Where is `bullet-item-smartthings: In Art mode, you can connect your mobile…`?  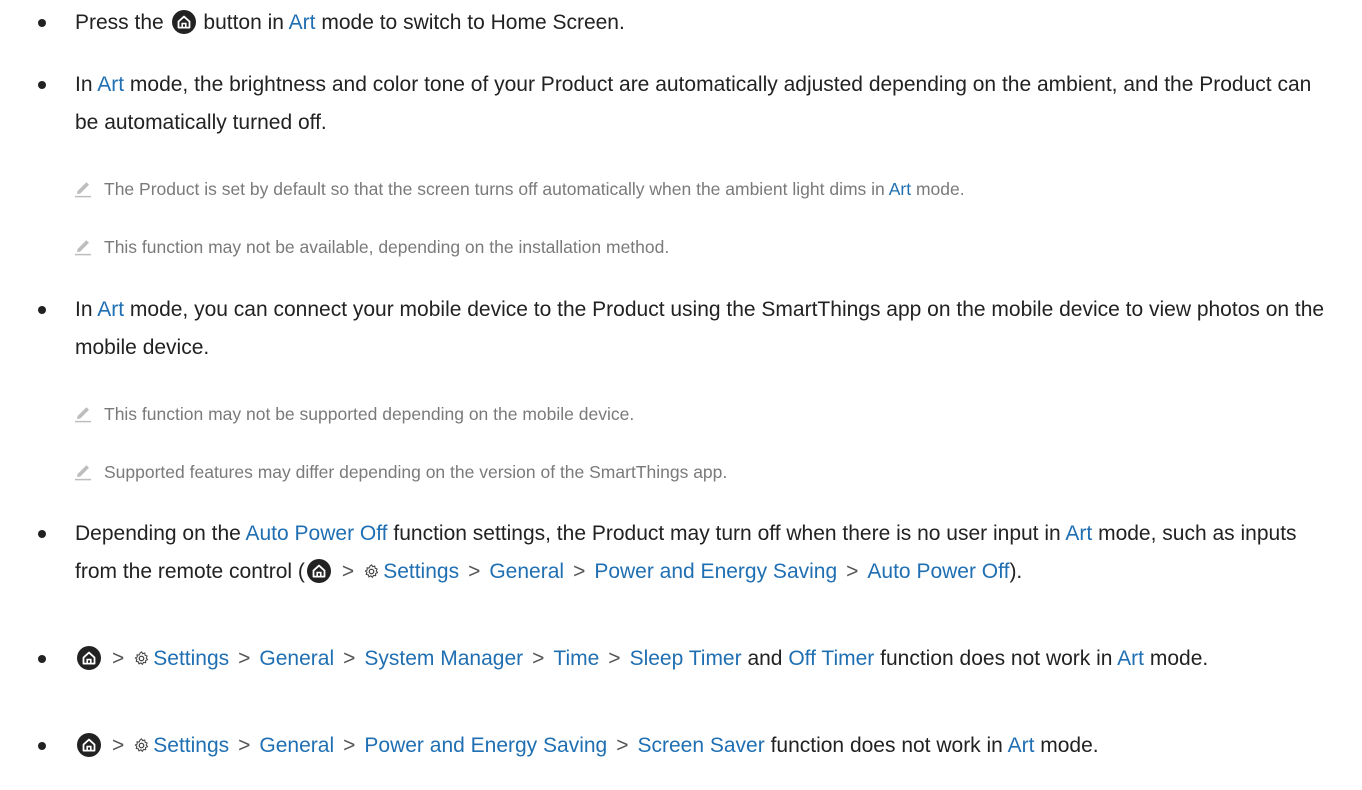
bullet-item-smartthings: In Art mode, you can connect your mobile… is located at coordinates (681, 329).